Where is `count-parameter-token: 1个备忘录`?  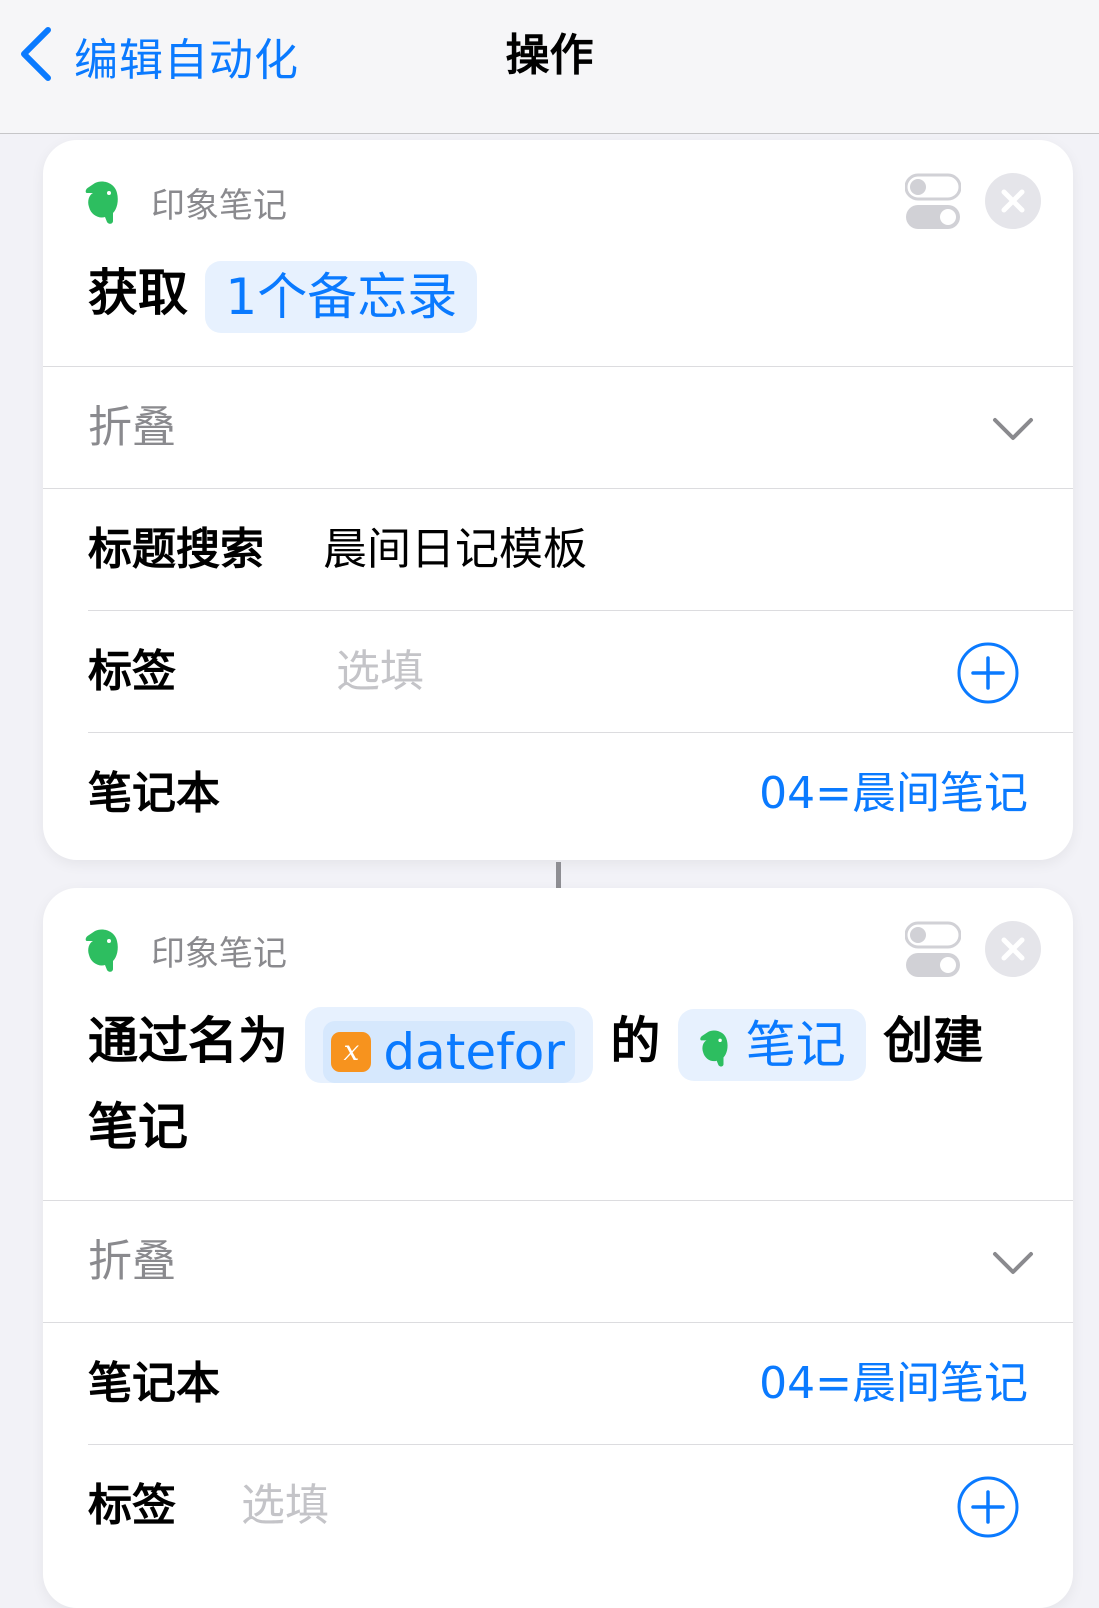
count-parameter-token: 1个备忘录 is located at coordinates (341, 296).